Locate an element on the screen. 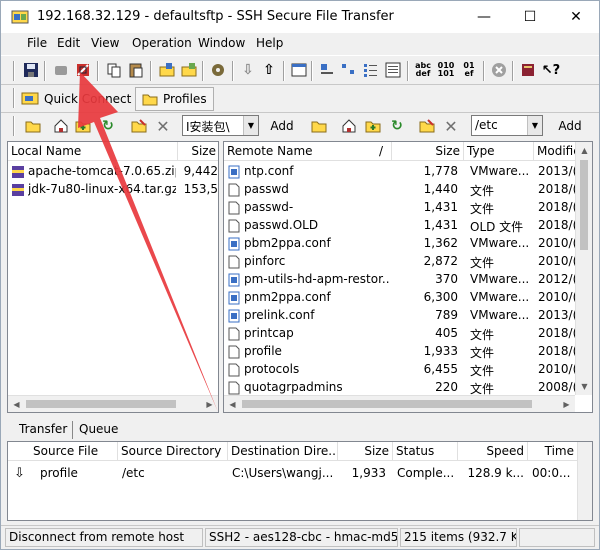 This screenshot has height=550, width=600. list-item: protocols 6,455 文件 2010/( is located at coordinates (408, 370).